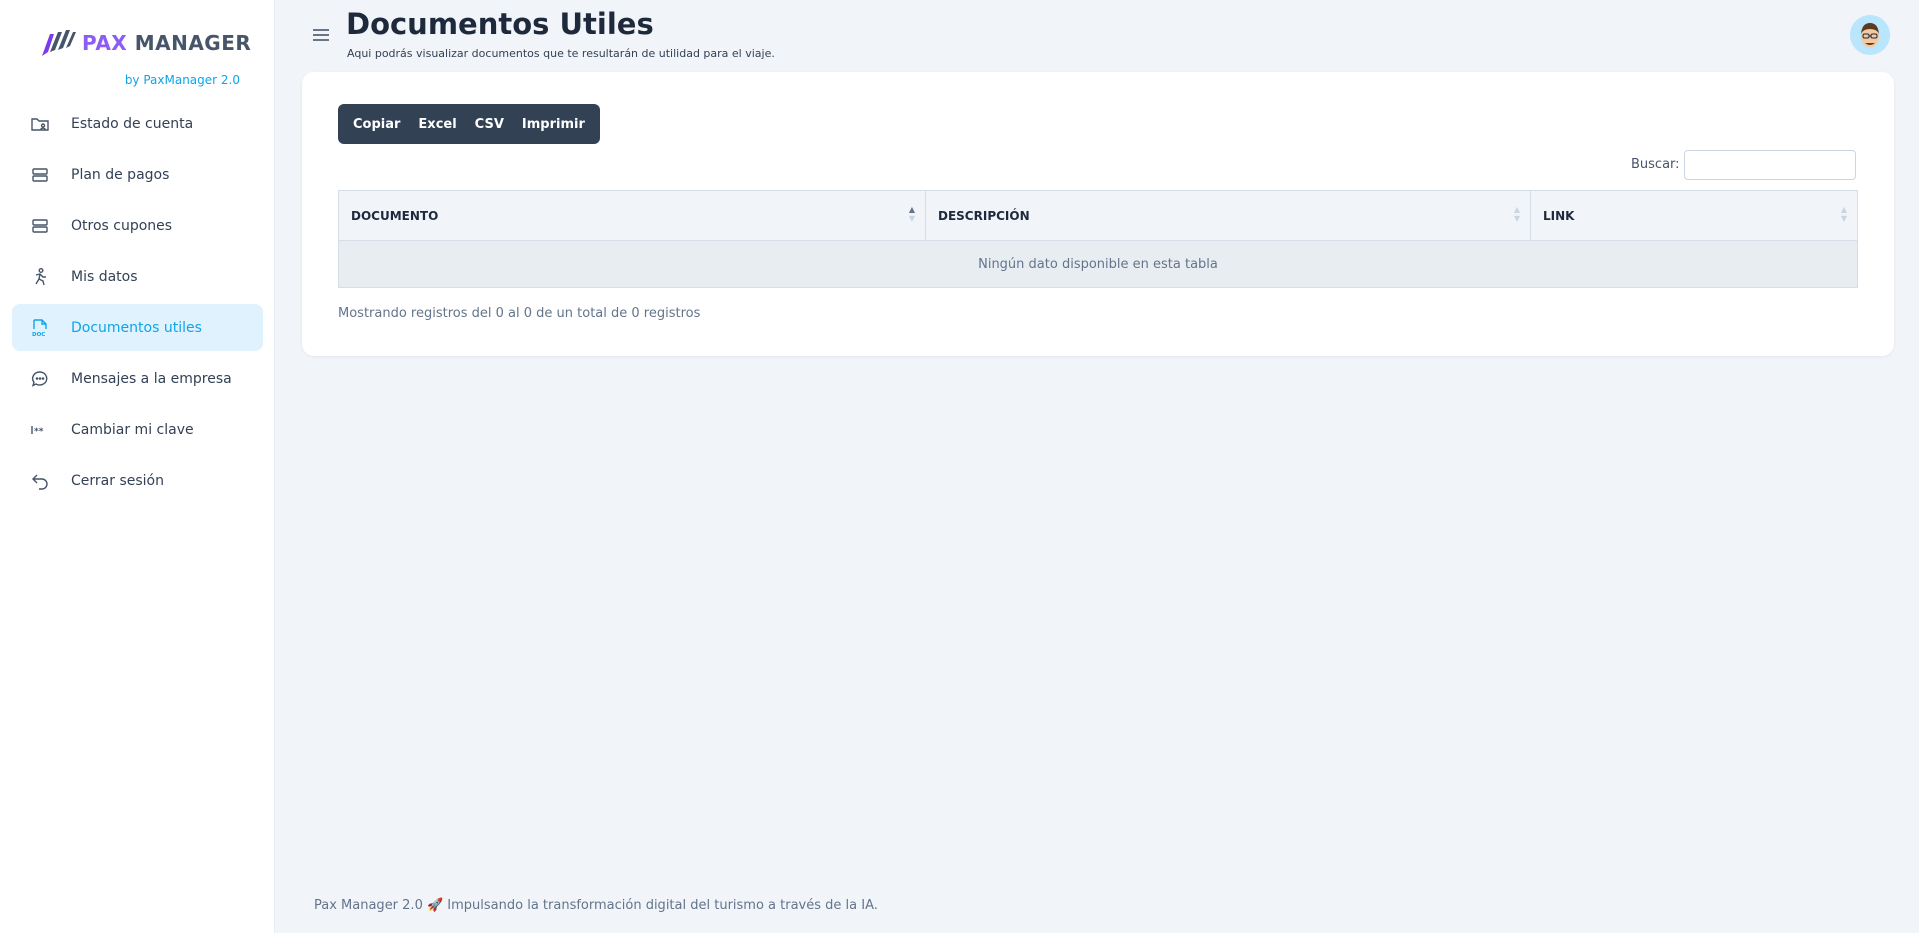 Image resolution: width=1919 pixels, height=933 pixels. Describe the element at coordinates (1655, 164) in the screenshot. I see `search-label: Buscar:` at that location.